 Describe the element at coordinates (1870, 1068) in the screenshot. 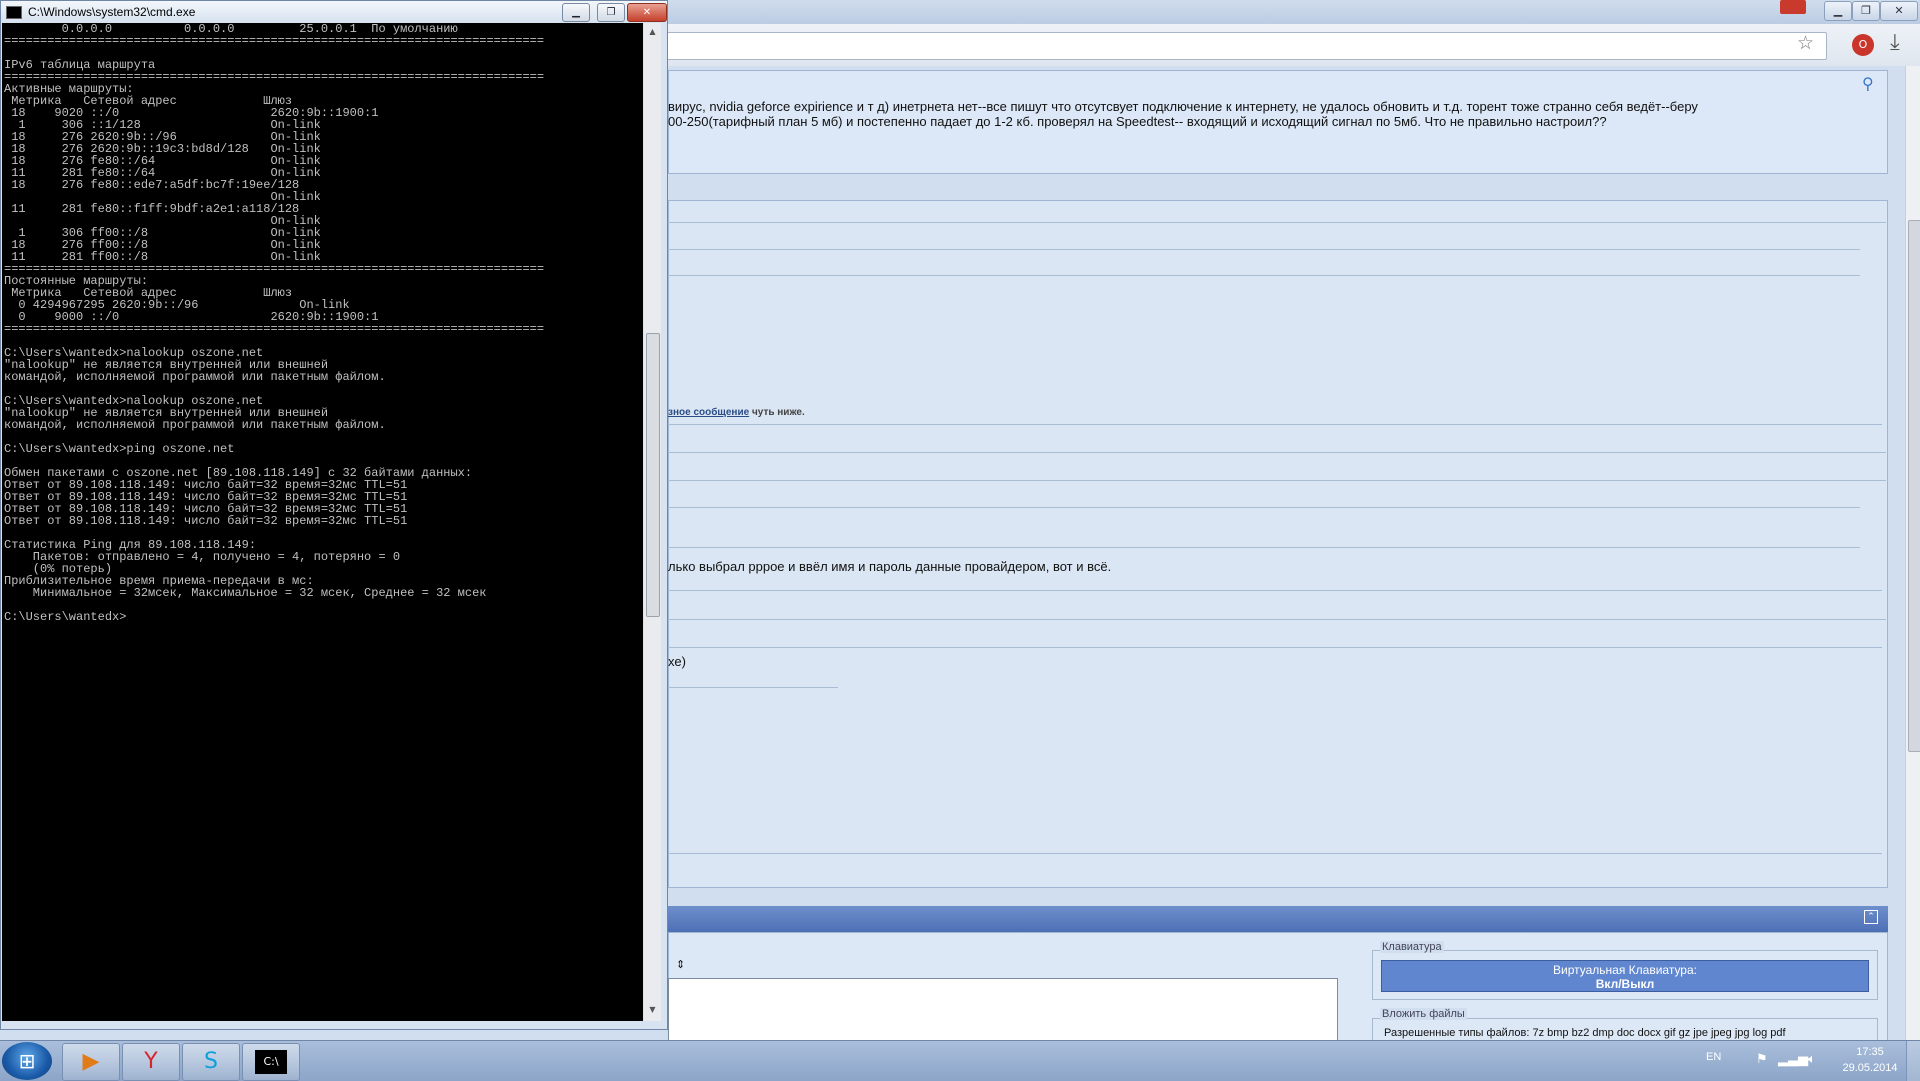

I see `clock-date: 29.05.2014` at that location.